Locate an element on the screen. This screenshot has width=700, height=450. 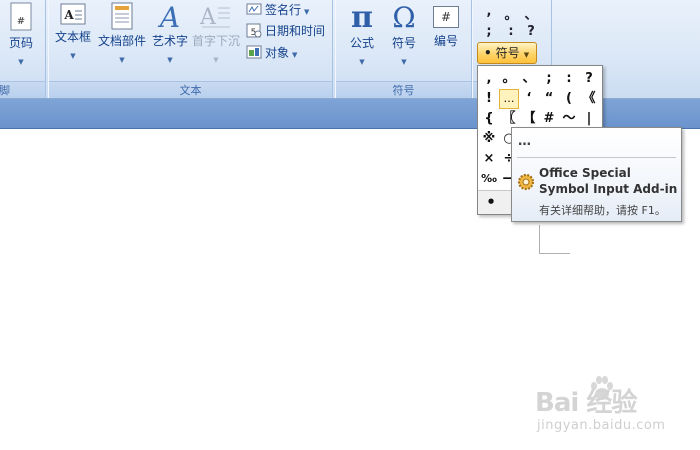
symbol-cell: ? is located at coordinates (589, 79).